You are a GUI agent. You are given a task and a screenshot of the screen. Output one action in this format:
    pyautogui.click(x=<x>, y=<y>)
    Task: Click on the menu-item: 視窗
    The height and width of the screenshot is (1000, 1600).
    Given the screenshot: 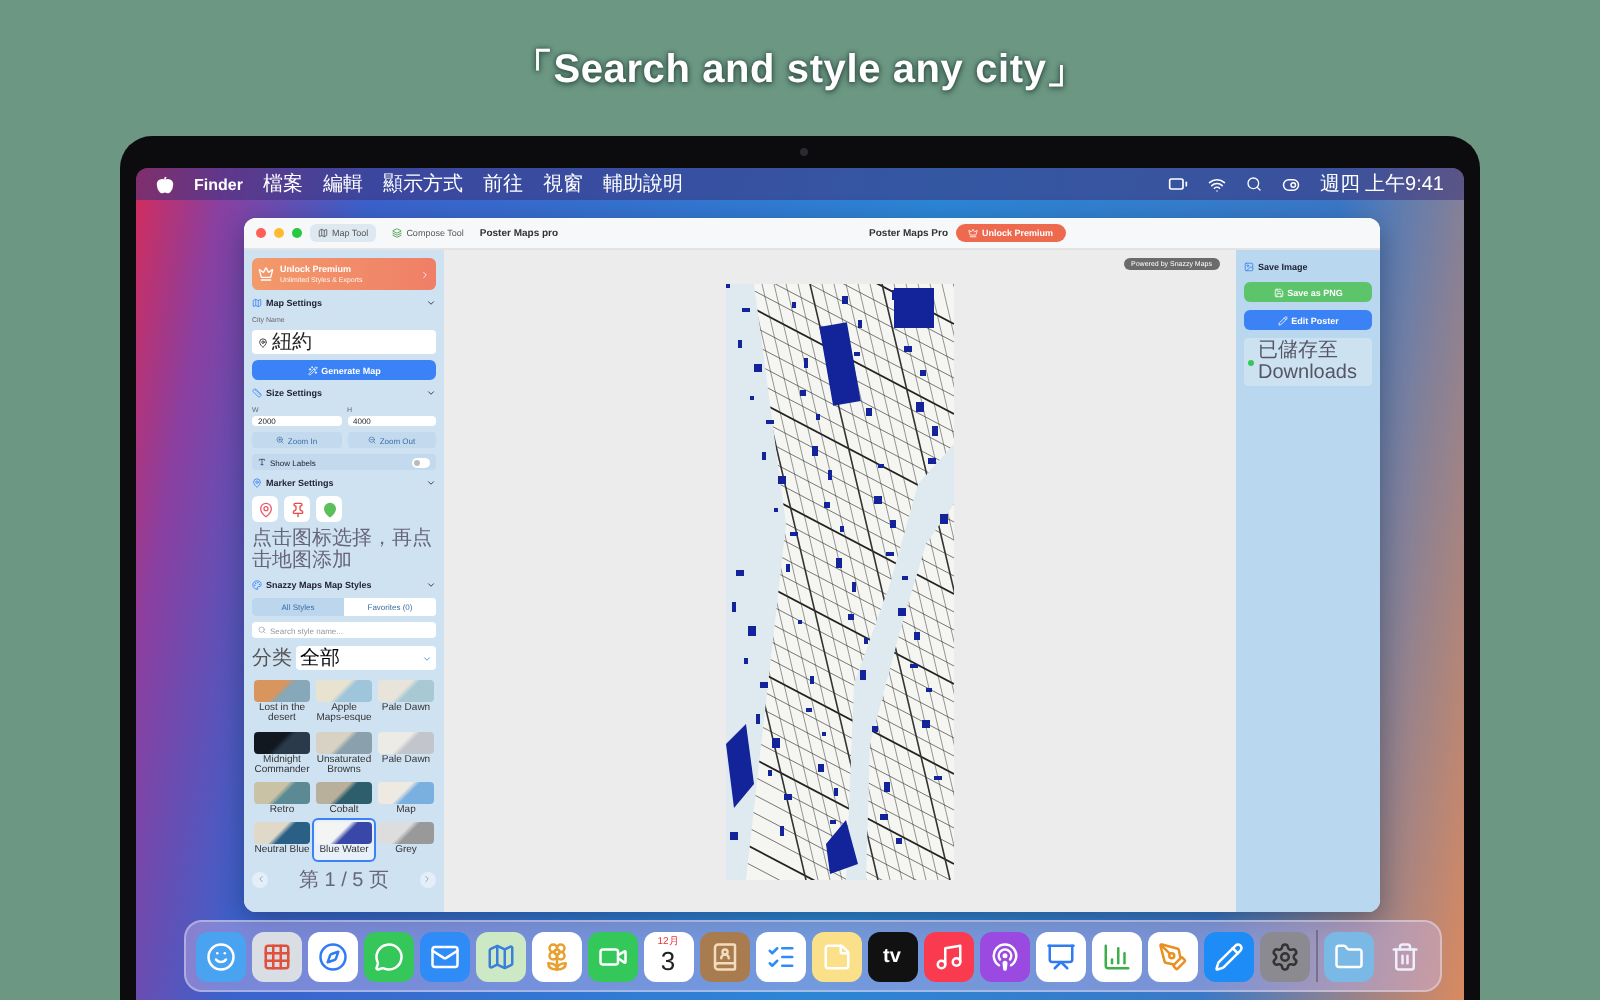 What is the action you would take?
    pyautogui.click(x=562, y=184)
    